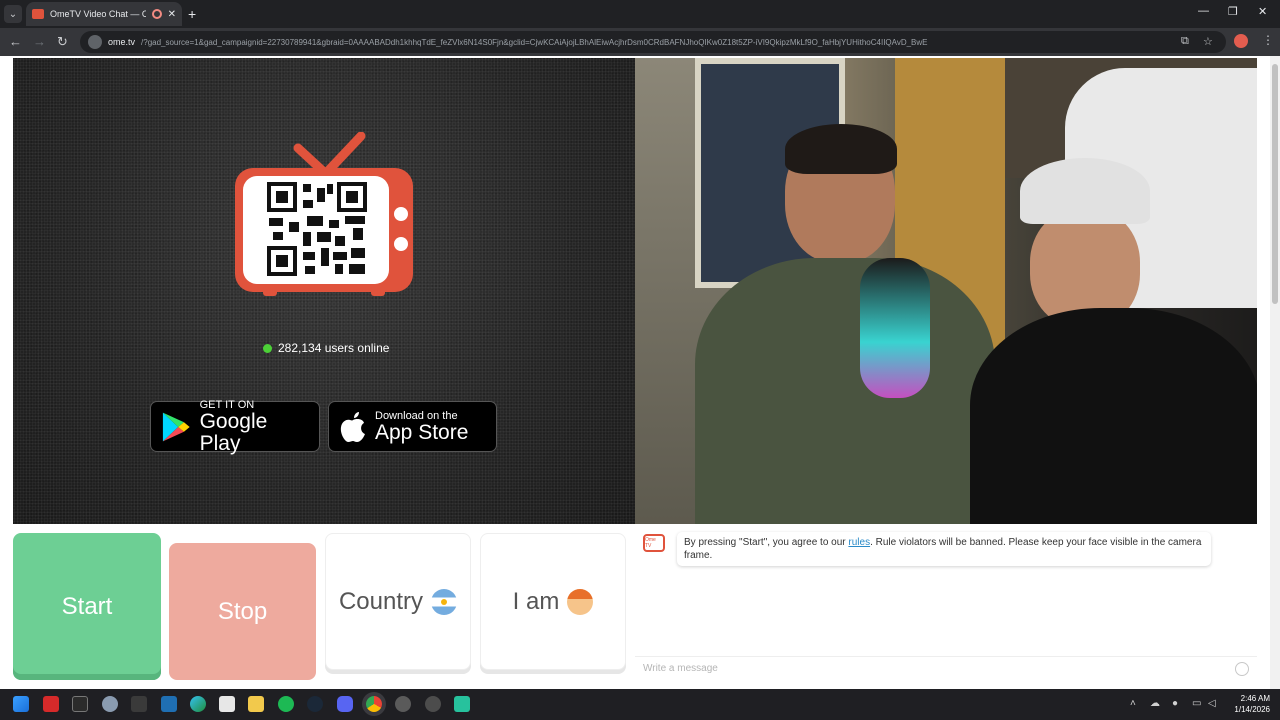 The image size is (1280, 720). Describe the element at coordinates (80, 704) in the screenshot. I see `game-bar-icon` at that location.